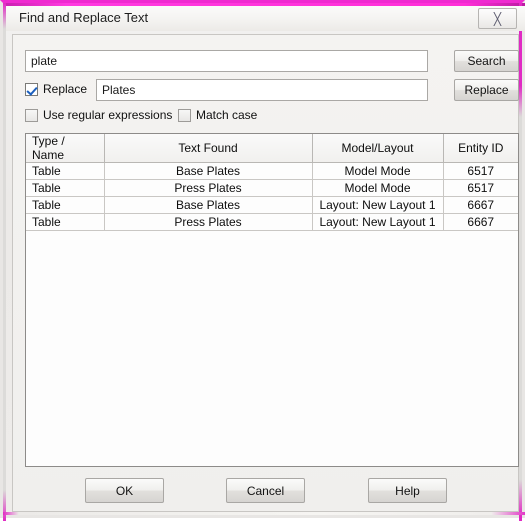  I want to click on match-case-checkbox: Match case, so click(217, 115).